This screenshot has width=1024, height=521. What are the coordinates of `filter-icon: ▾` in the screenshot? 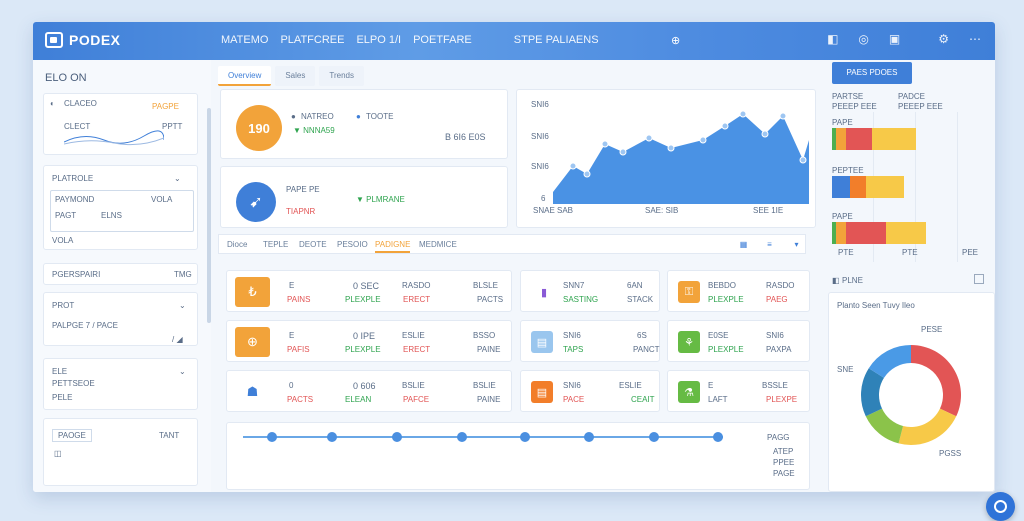 It's located at (796, 245).